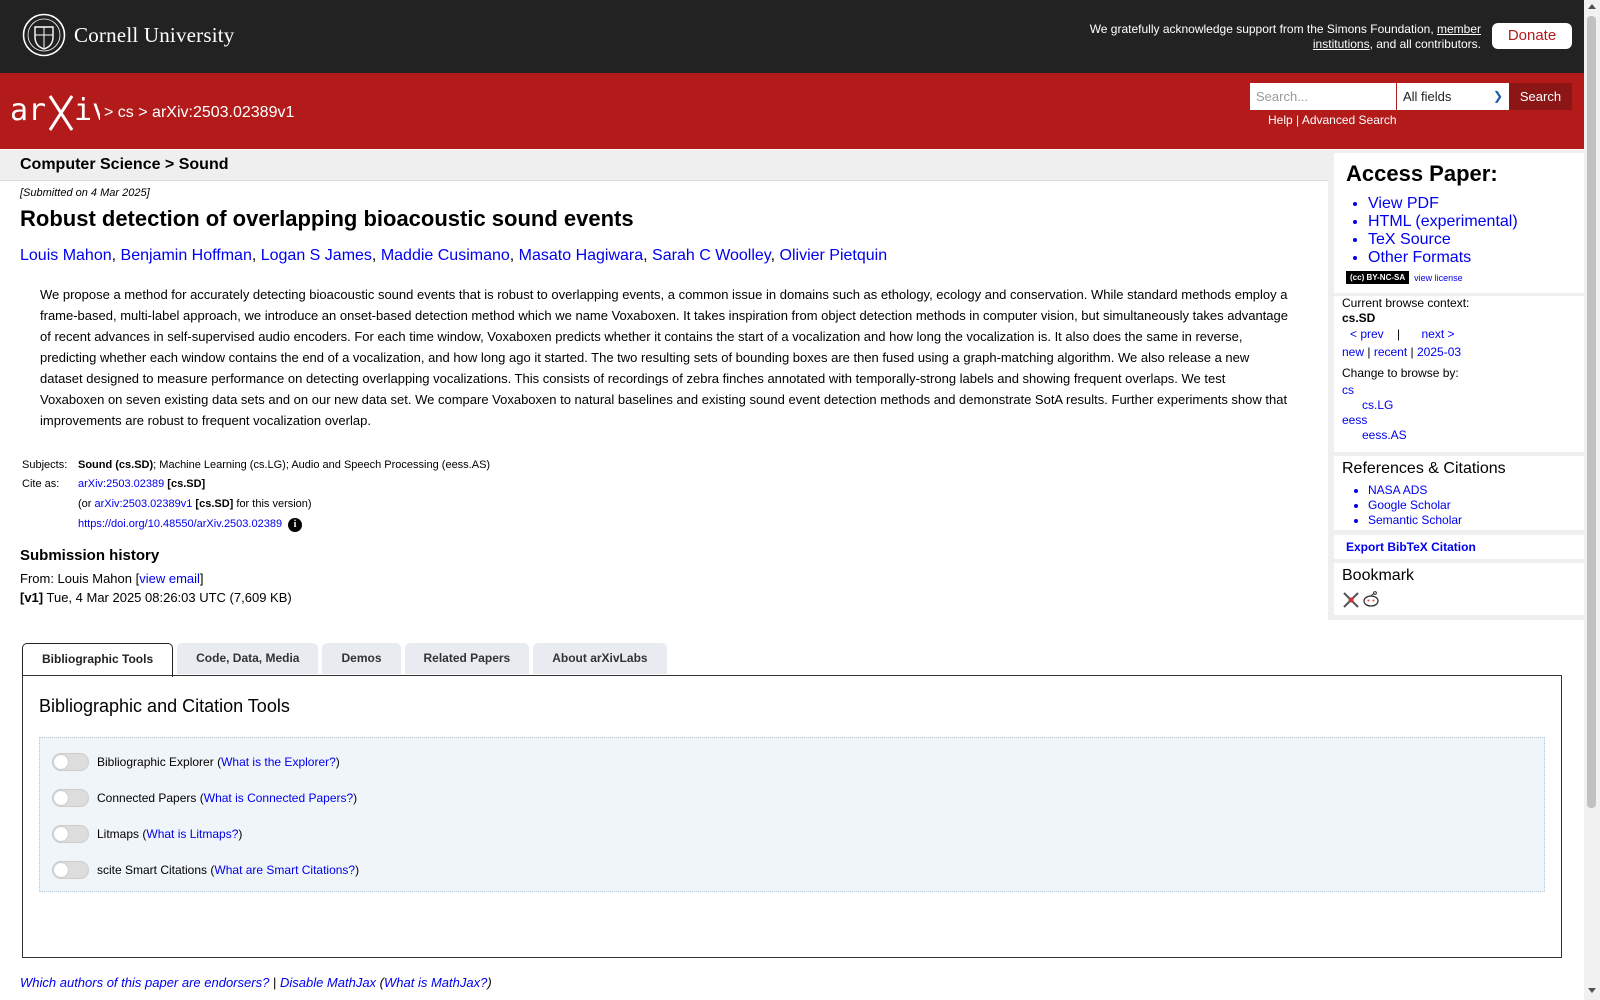  I want to click on tool-name: scite Smart Citations, so click(152, 870).